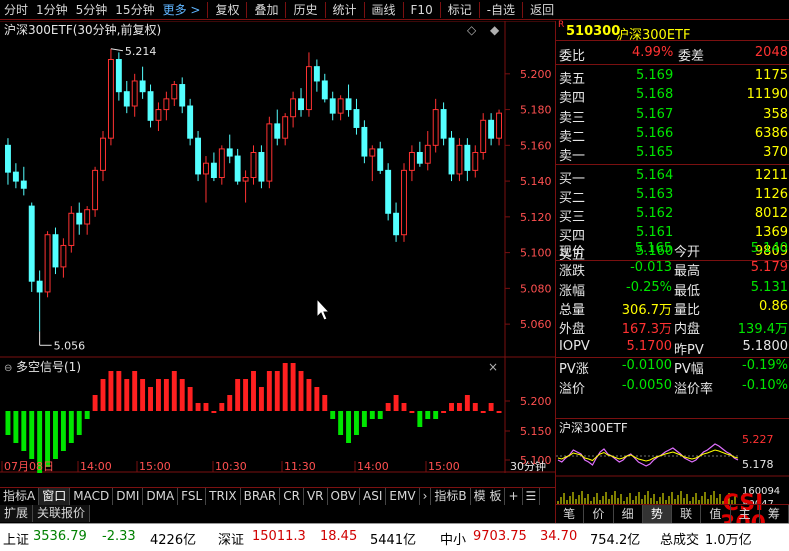 The image size is (789, 551). I want to click on toolbar-item-watchlist: -自选, so click(501, 10).